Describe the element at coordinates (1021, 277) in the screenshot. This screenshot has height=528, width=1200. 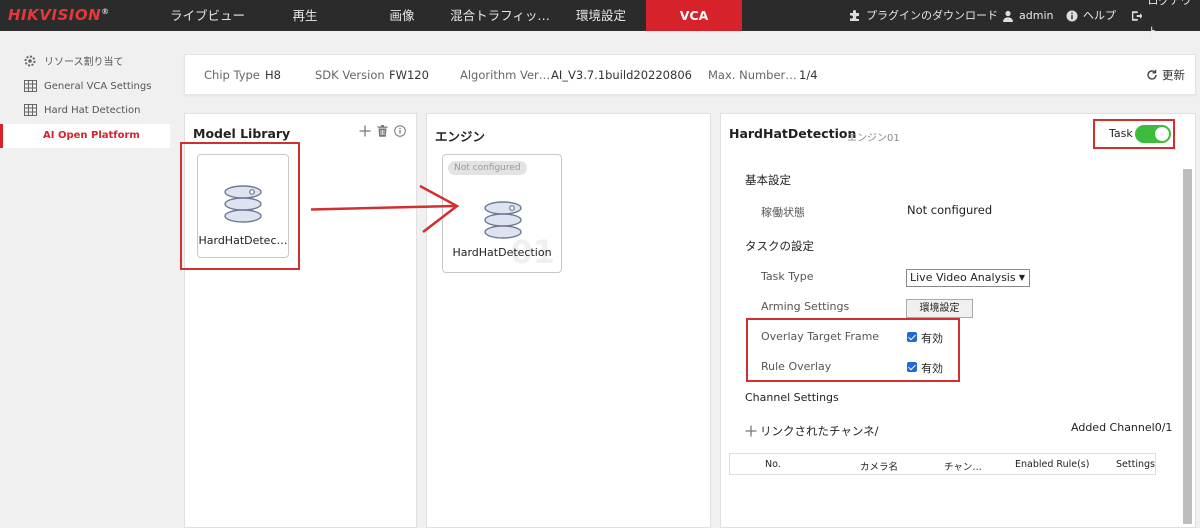
I see `chevron-down-icon: ▼` at that location.